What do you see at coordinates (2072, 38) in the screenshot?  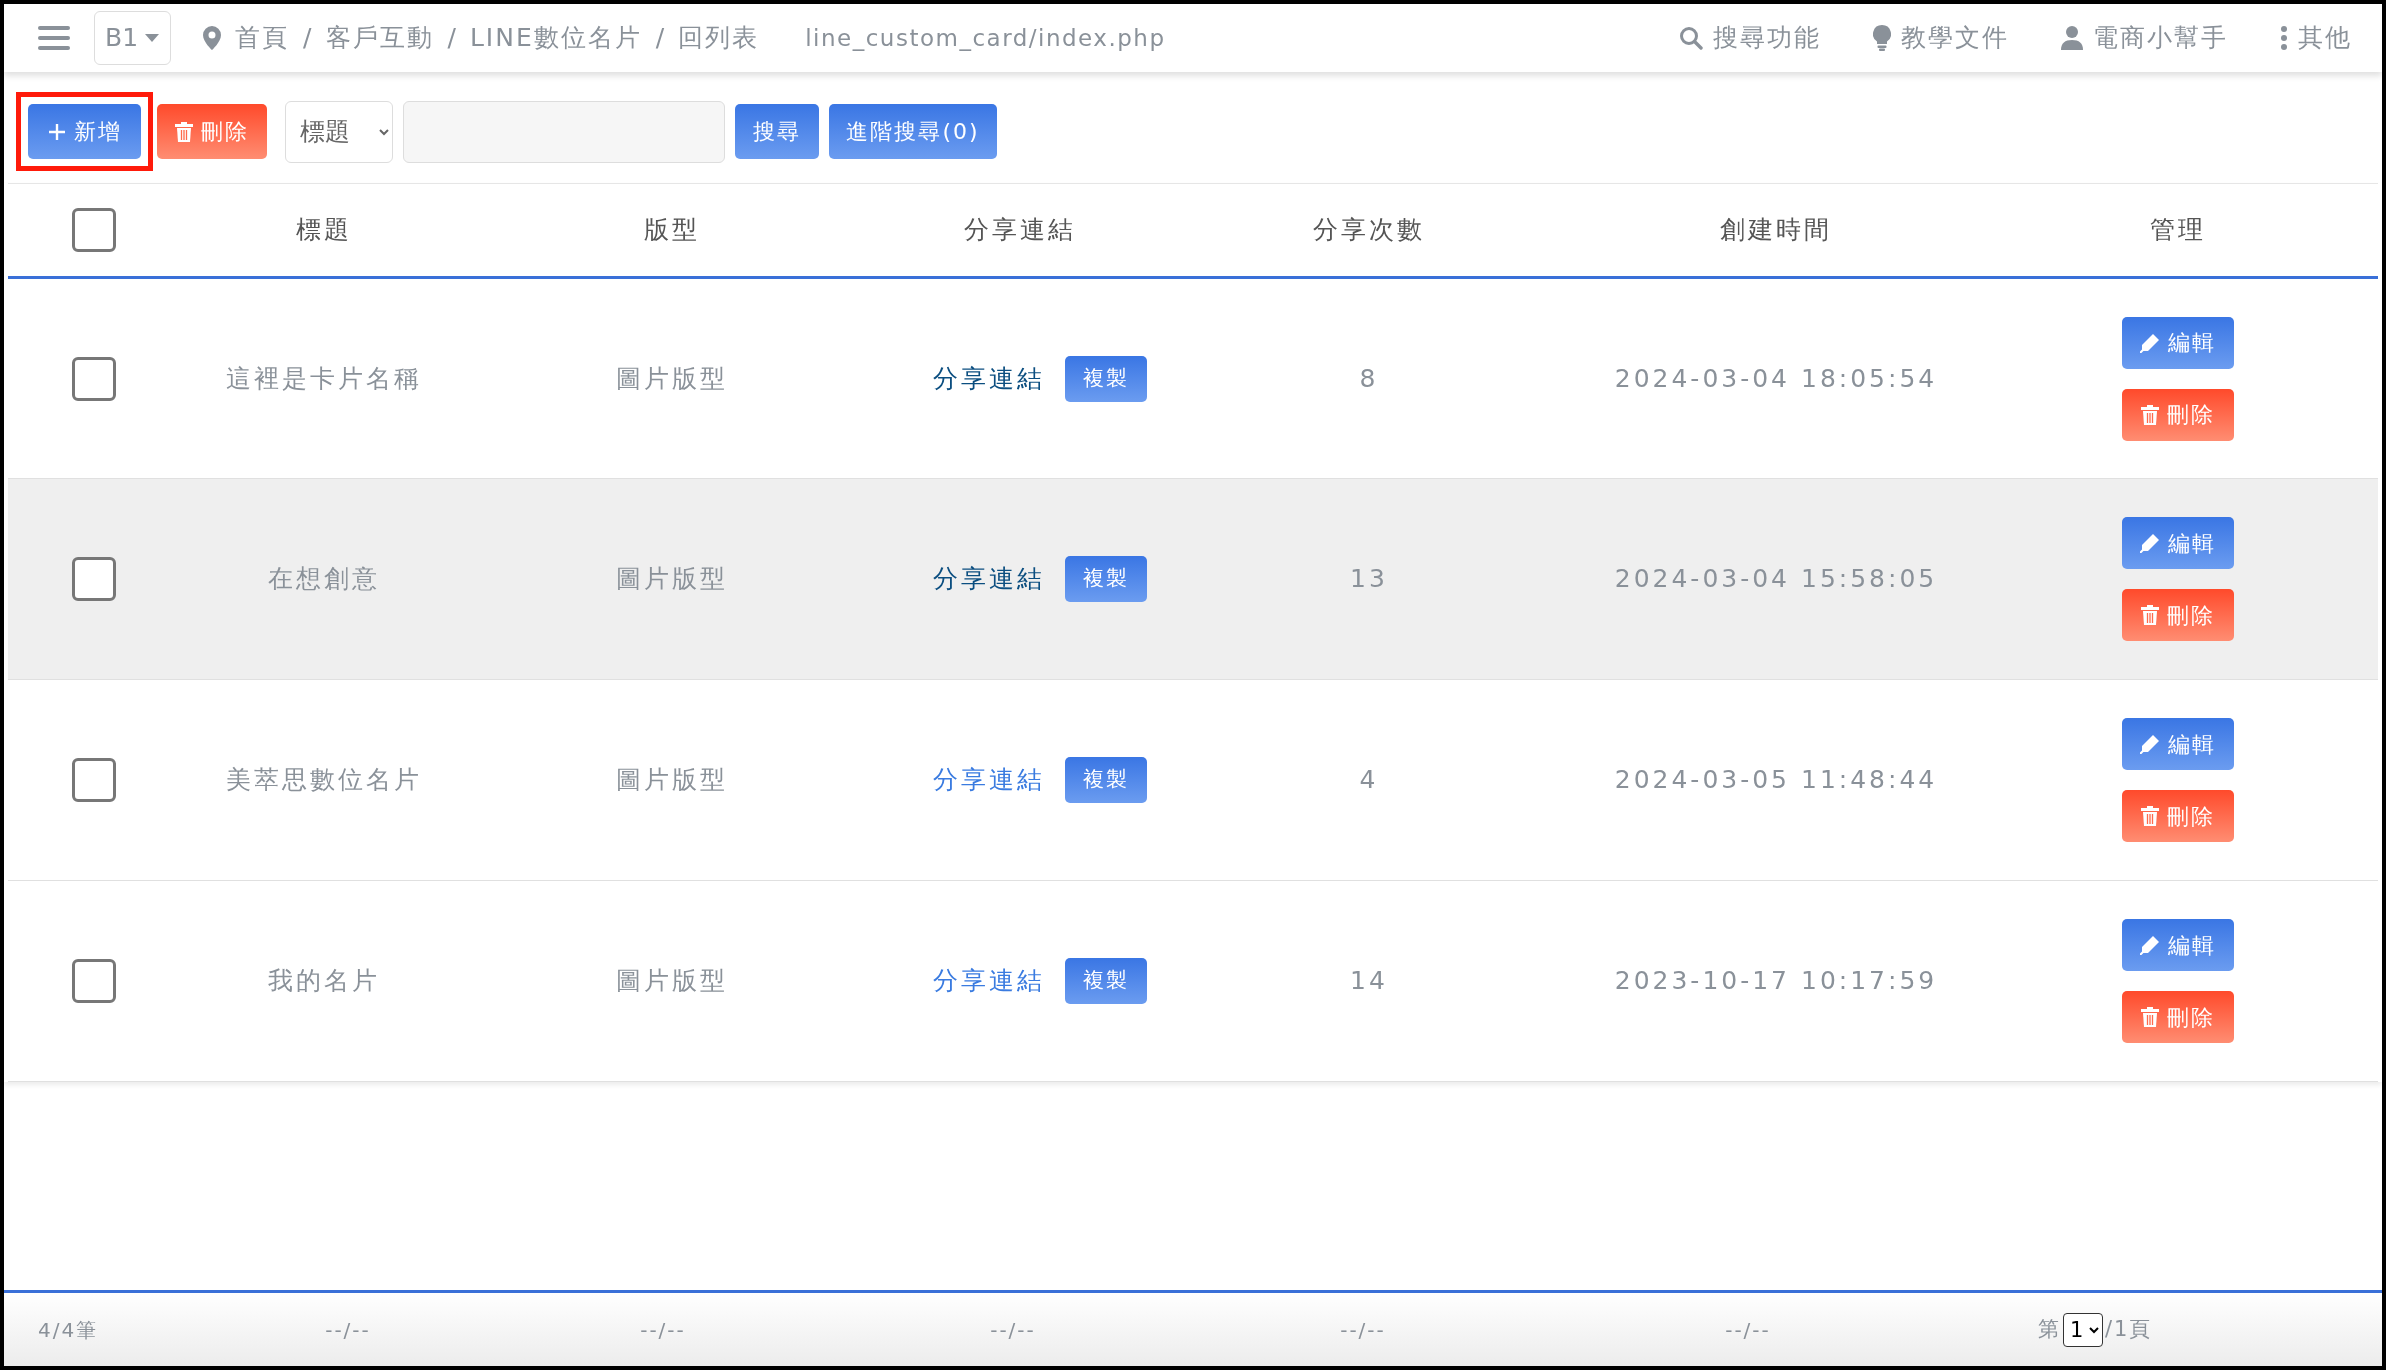 I see `user-icon` at bounding box center [2072, 38].